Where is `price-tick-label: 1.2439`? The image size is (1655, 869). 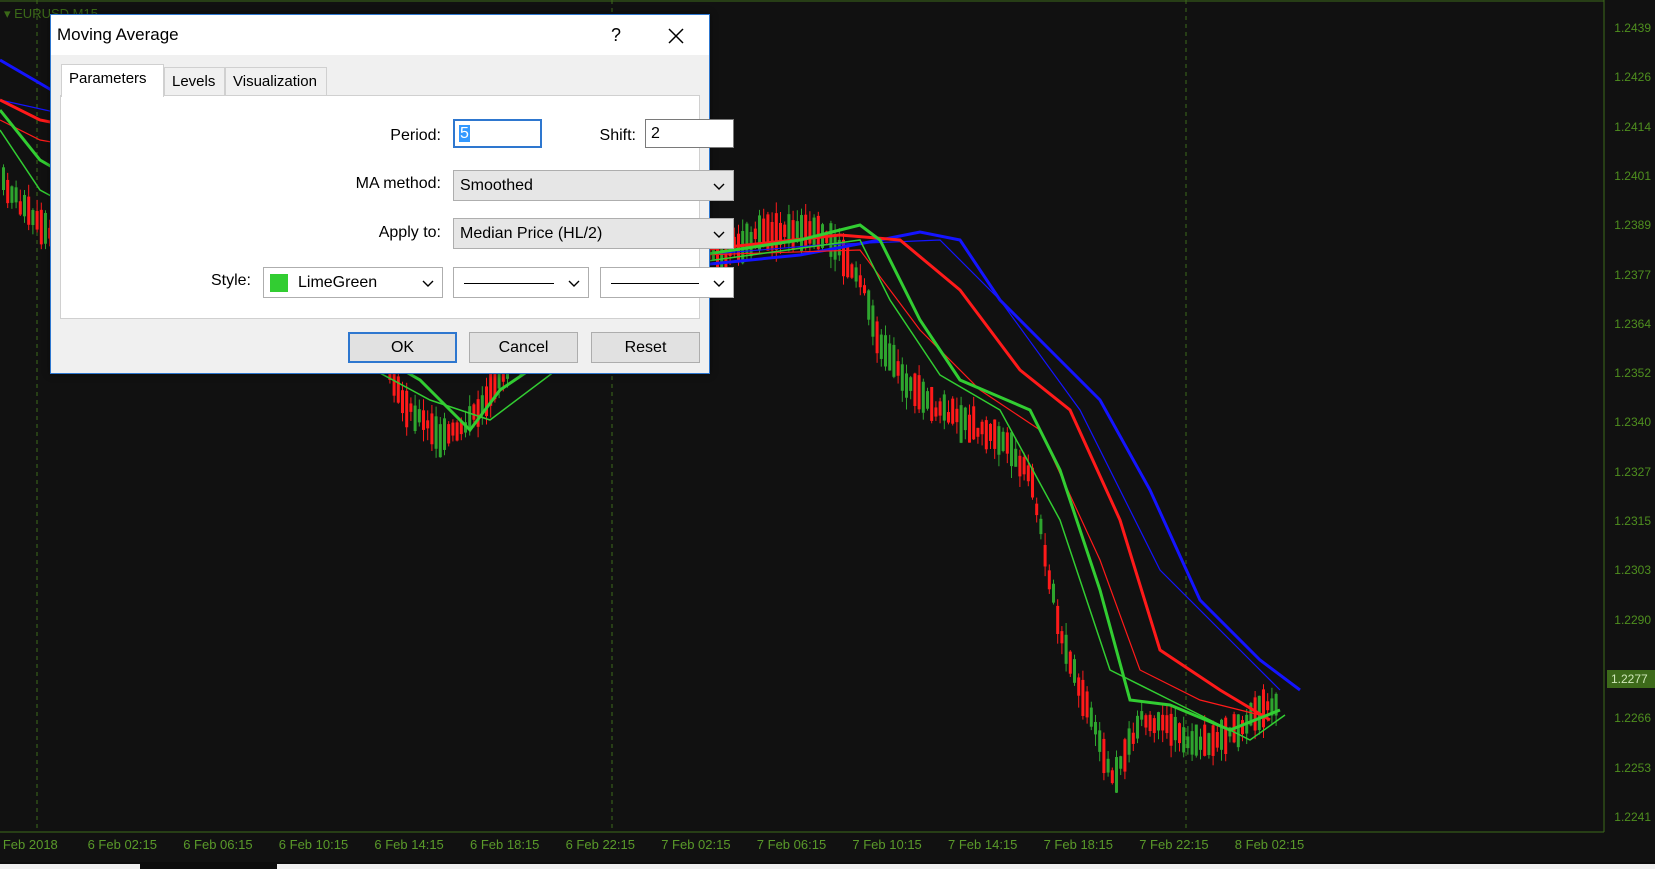
price-tick-label: 1.2439 is located at coordinates (1632, 28).